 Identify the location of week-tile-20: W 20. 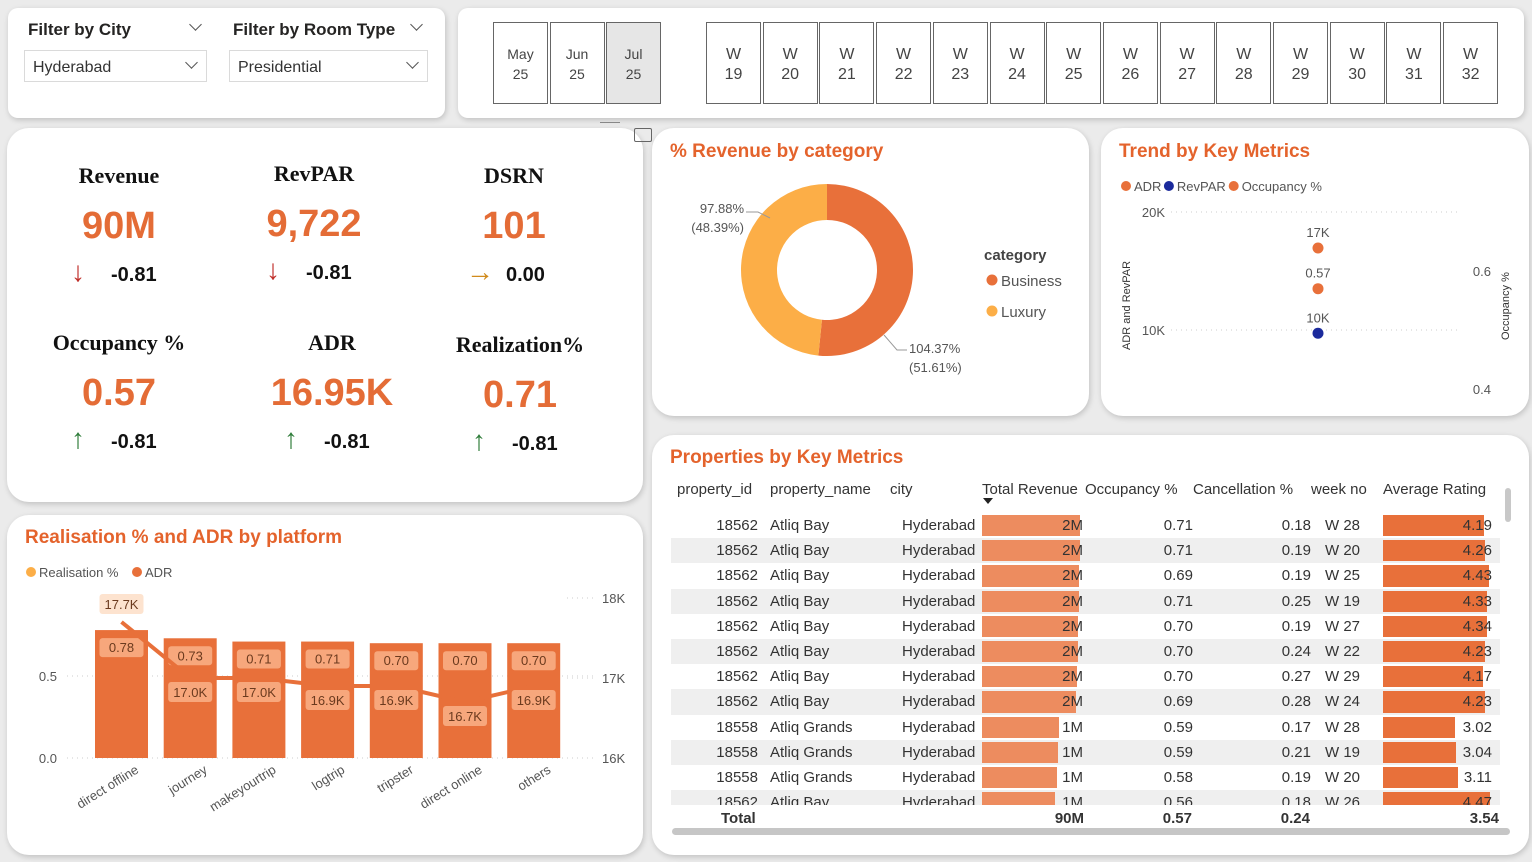
(790, 63).